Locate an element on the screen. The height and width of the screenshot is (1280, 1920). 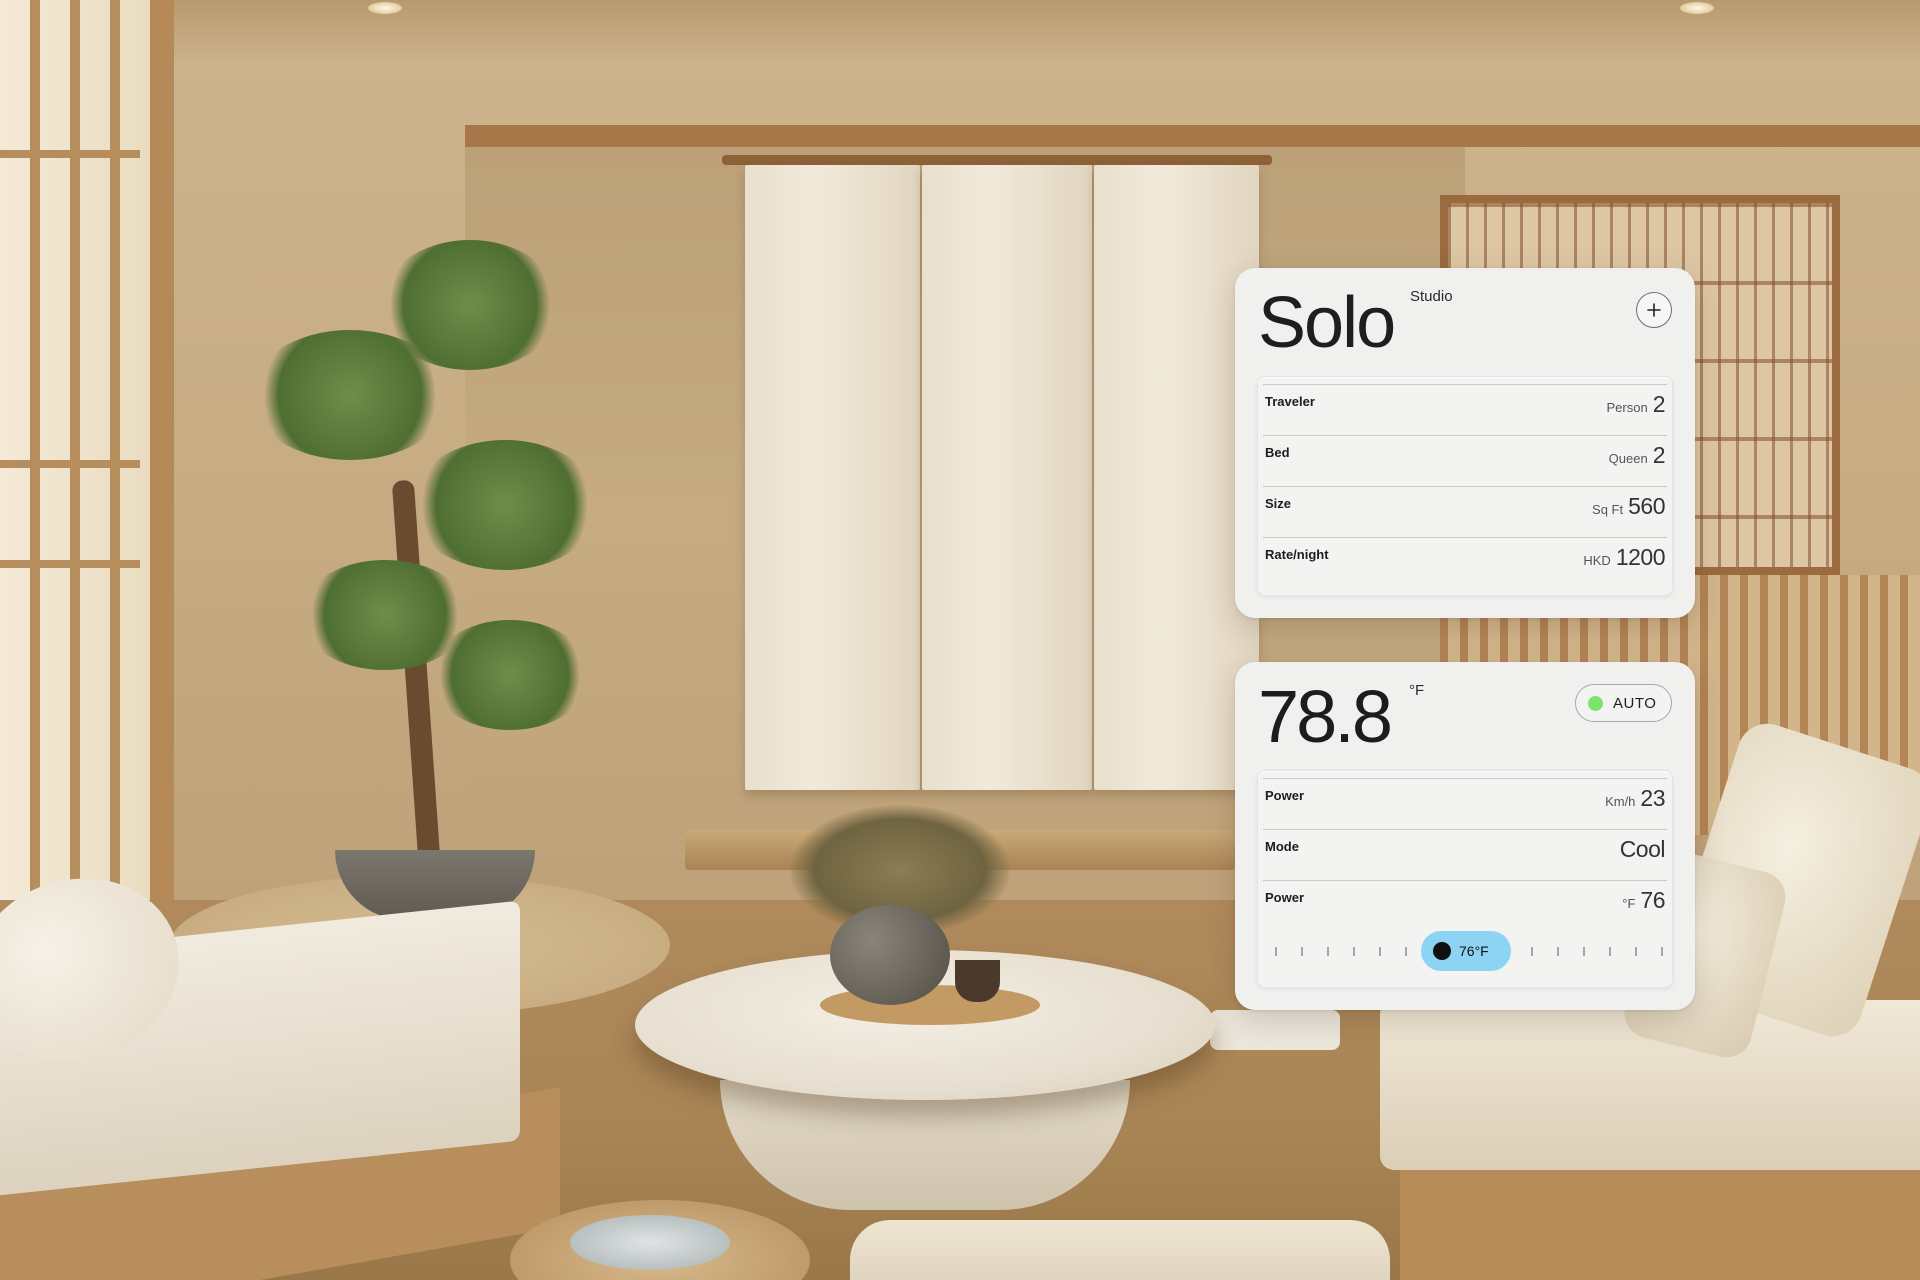
row-unit: Km/h is located at coordinates (1620, 801).